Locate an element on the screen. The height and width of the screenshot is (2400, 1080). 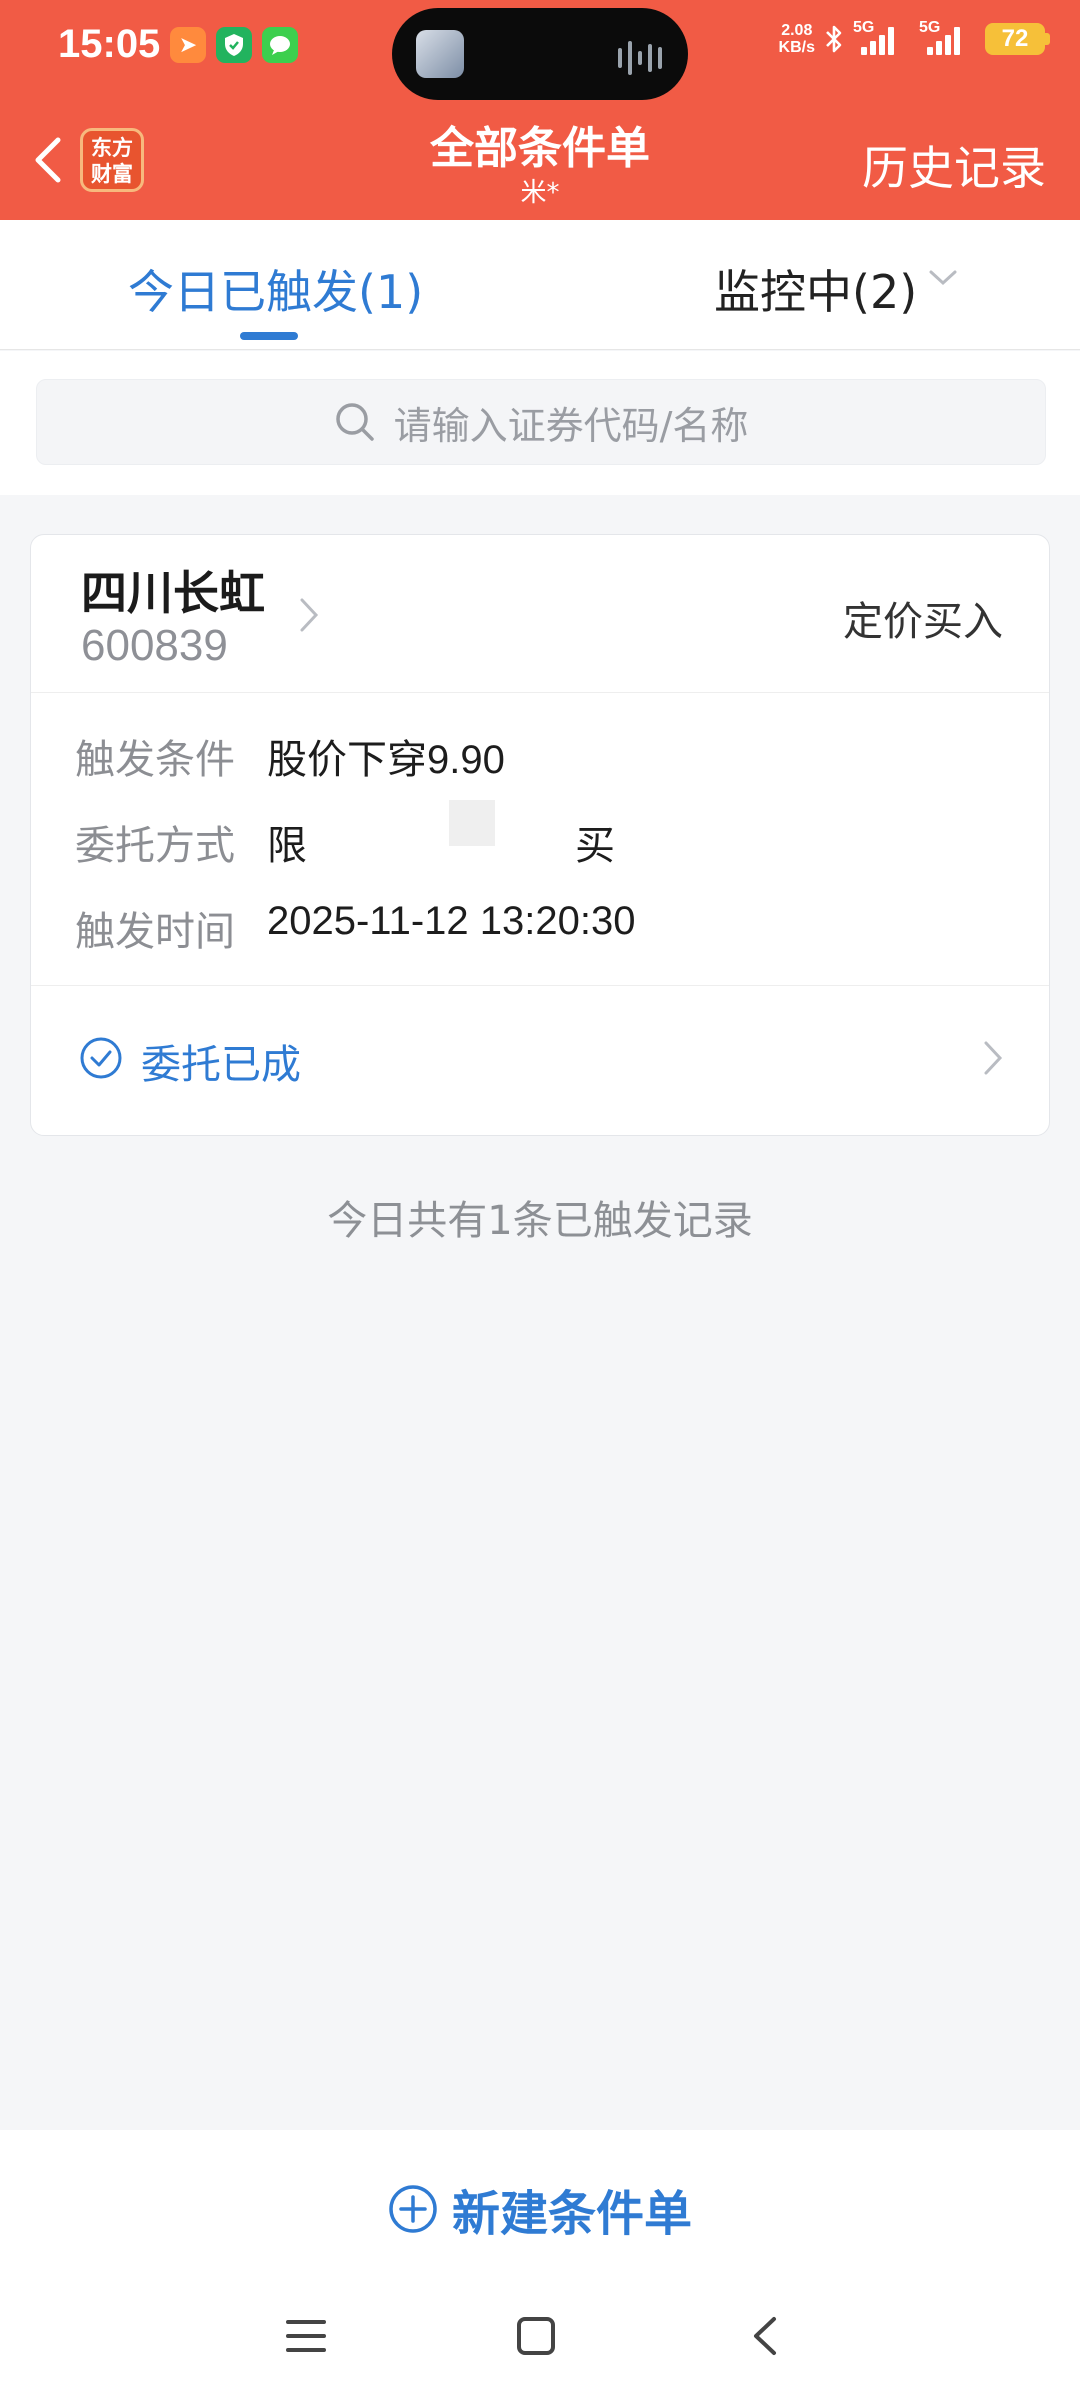
row-value-buy: 买 is located at coordinates (595, 846).